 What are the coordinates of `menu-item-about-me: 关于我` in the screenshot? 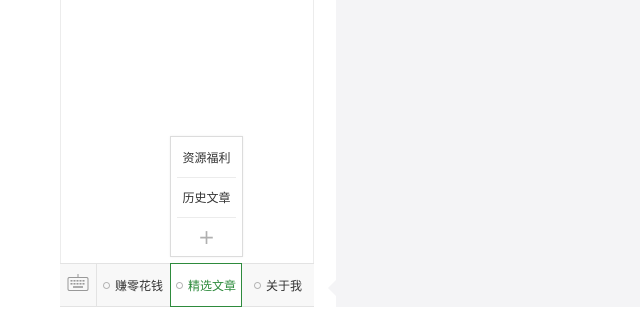 It's located at (278, 285).